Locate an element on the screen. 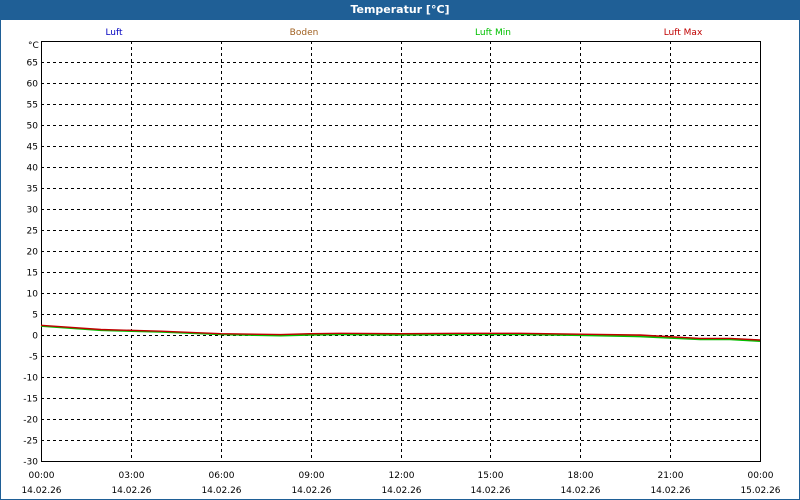 This screenshot has width=800, height=500. y-tick-label: -20 is located at coordinates (30, 421).